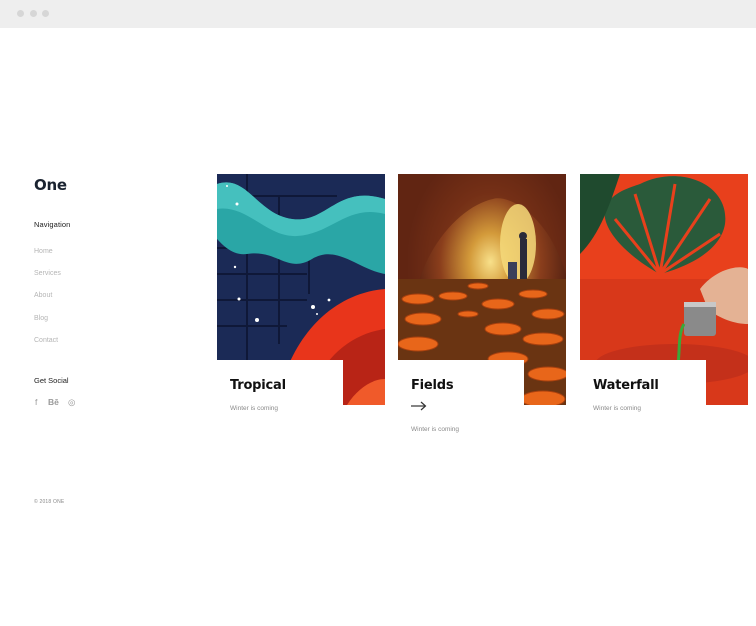 This screenshot has height=626, width=756. I want to click on card-title: Fields, so click(432, 385).